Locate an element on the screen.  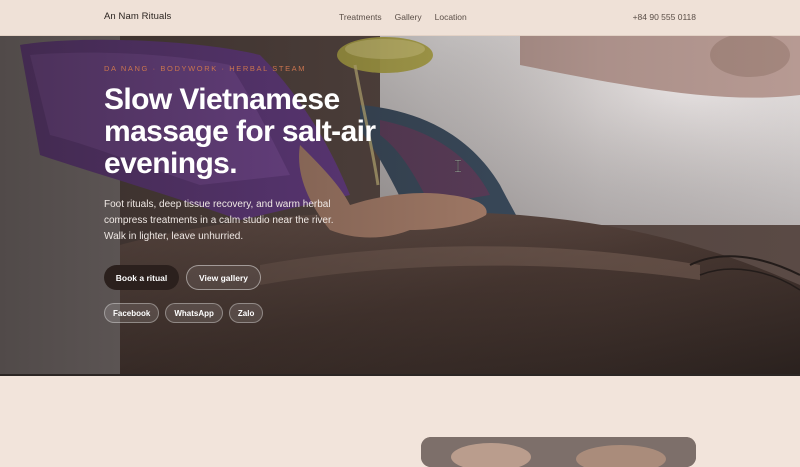
text-cursor-icon is located at coordinates (458, 166).